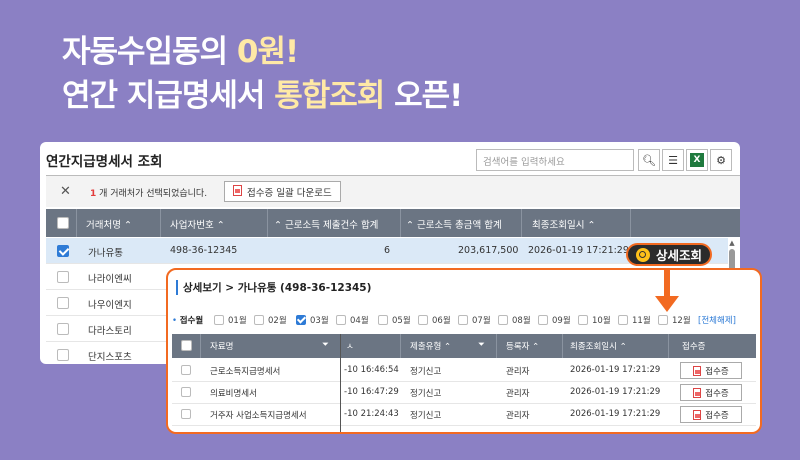  What do you see at coordinates (717, 320) in the screenshot?
I see `clear-all-link: [전체해제]` at bounding box center [717, 320].